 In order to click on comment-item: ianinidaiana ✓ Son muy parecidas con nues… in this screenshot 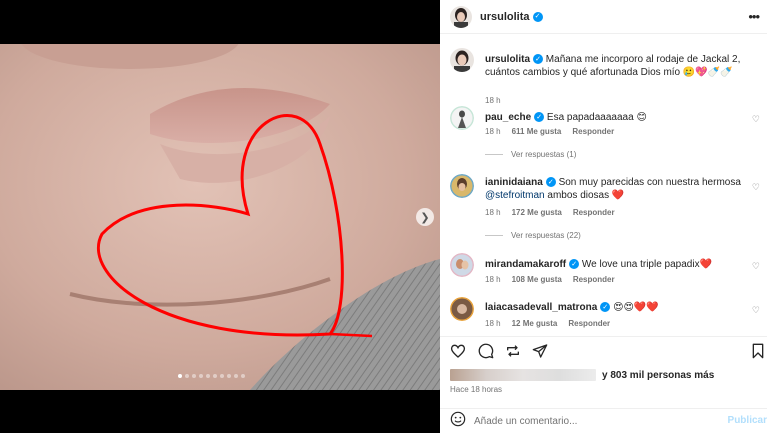, I will do `click(605, 209)`.